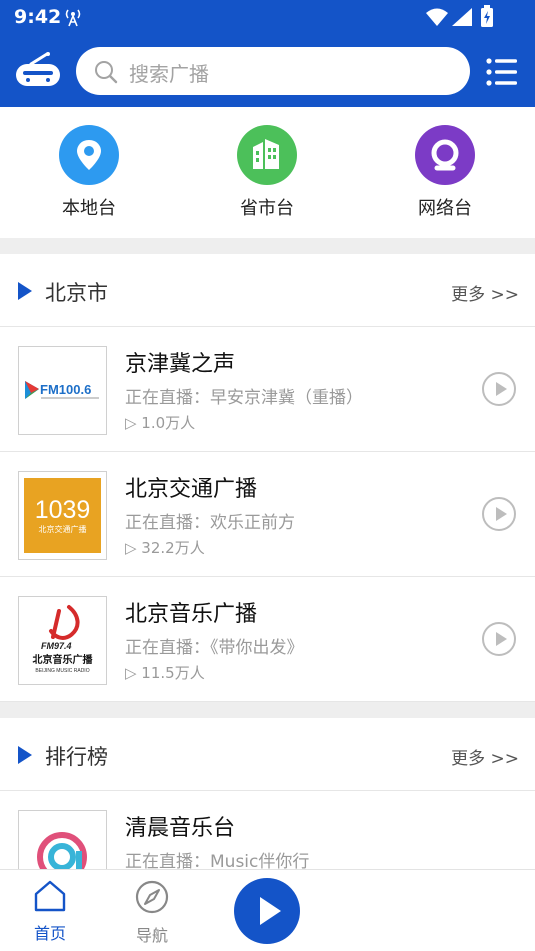 The image size is (535, 951). I want to click on station-logo, so click(62, 839).